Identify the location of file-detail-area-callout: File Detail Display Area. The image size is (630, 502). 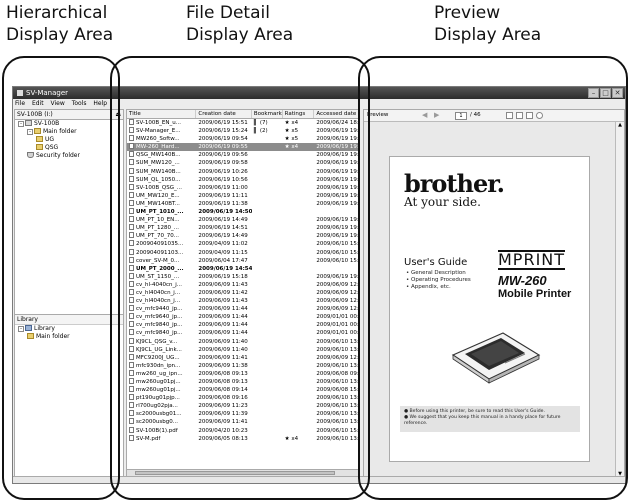
(239, 24).